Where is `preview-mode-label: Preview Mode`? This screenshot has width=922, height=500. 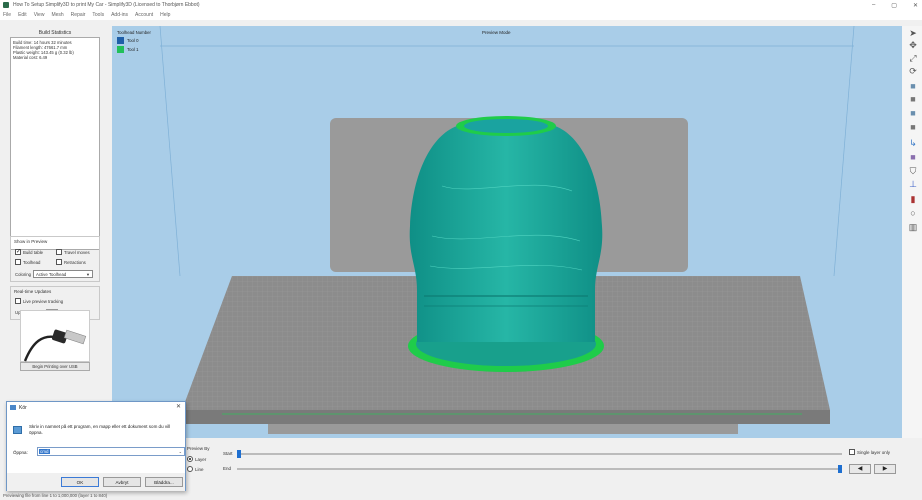 preview-mode-label: Preview Mode is located at coordinates (496, 32).